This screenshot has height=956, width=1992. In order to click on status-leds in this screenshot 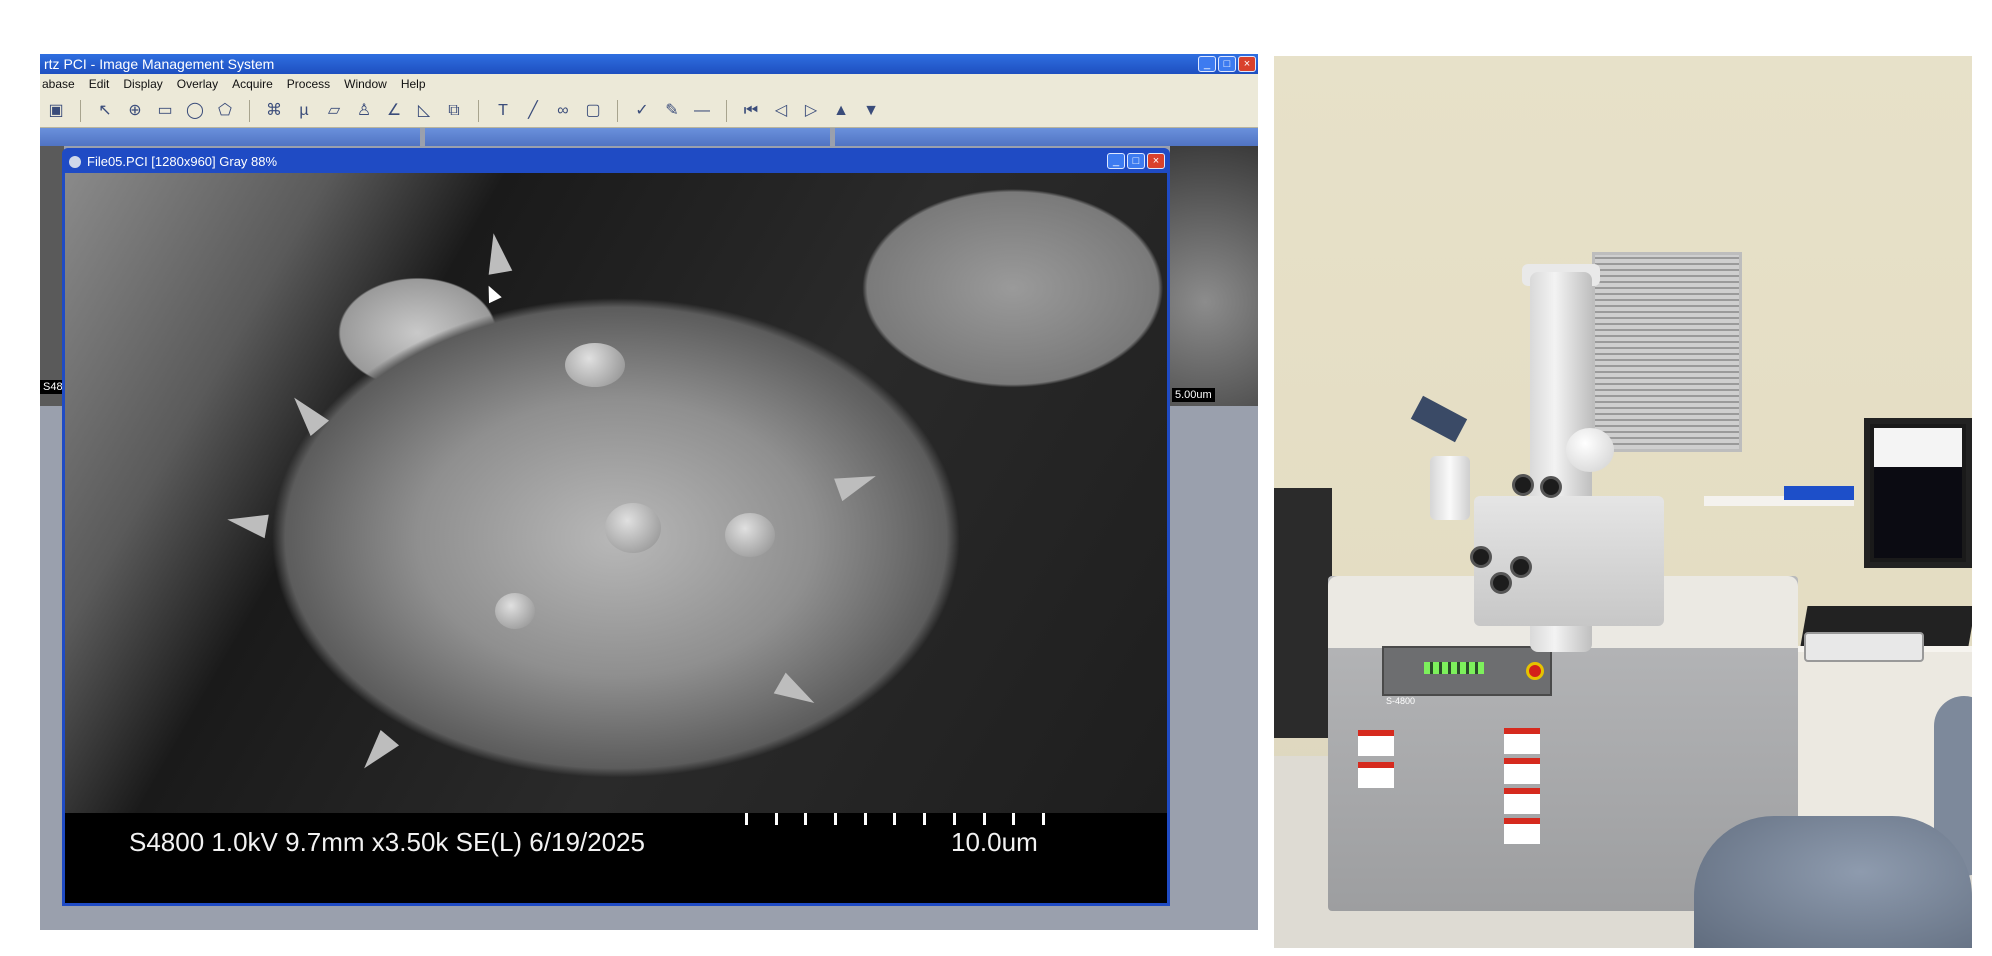, I will do `click(1454, 668)`.